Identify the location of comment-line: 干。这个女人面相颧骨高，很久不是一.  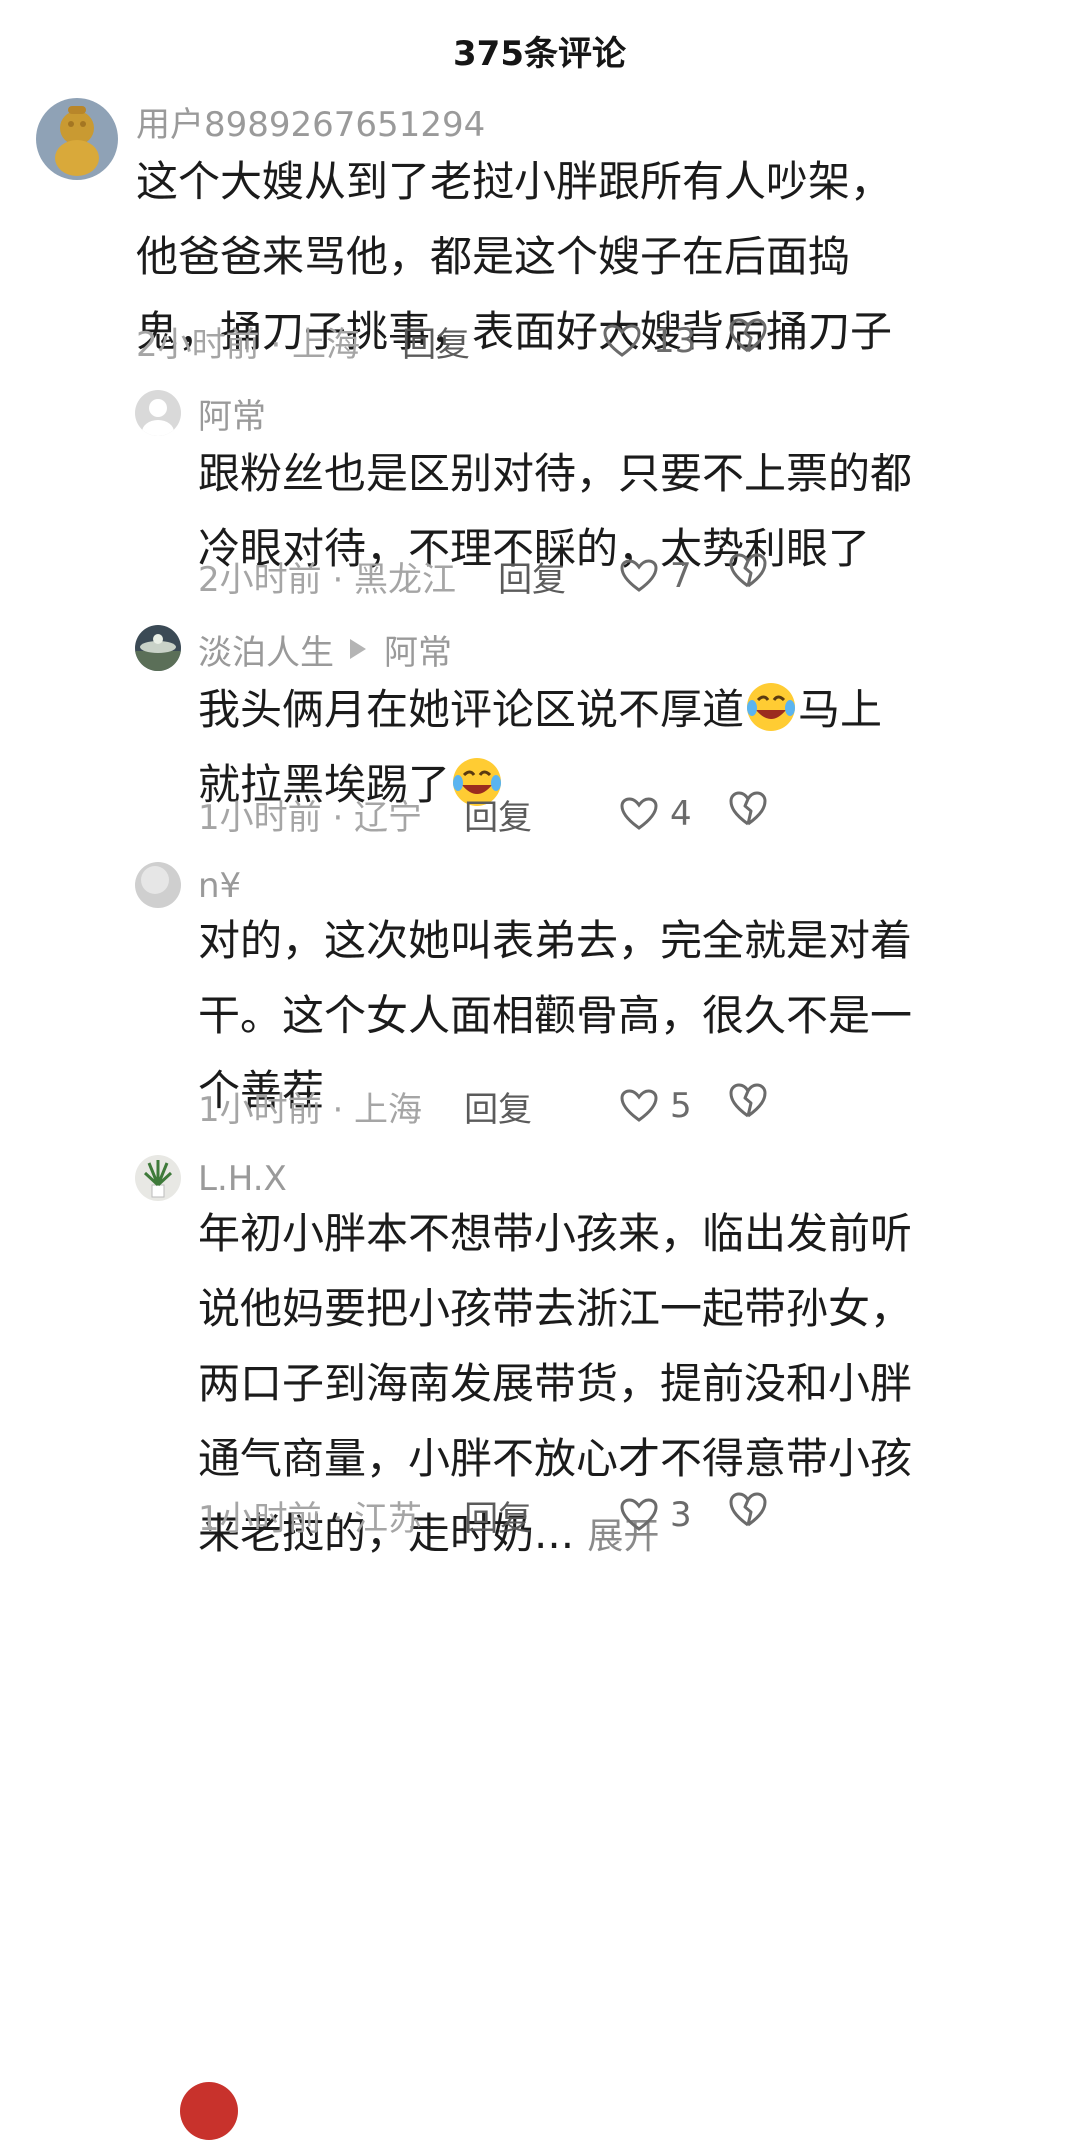
(555, 1015).